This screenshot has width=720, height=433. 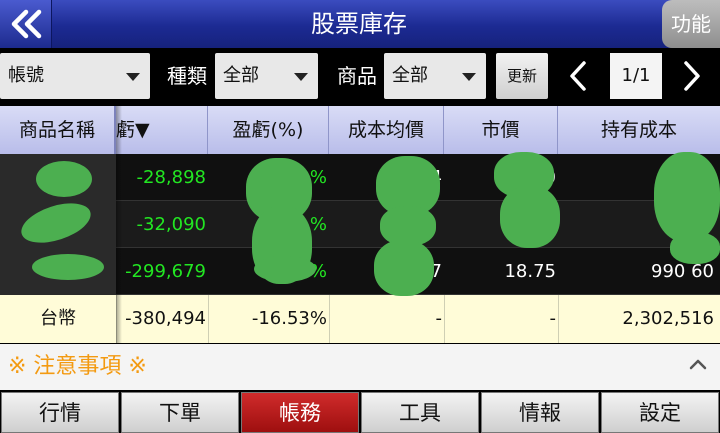 I want to click on type-select: 全部, so click(x=266, y=76).